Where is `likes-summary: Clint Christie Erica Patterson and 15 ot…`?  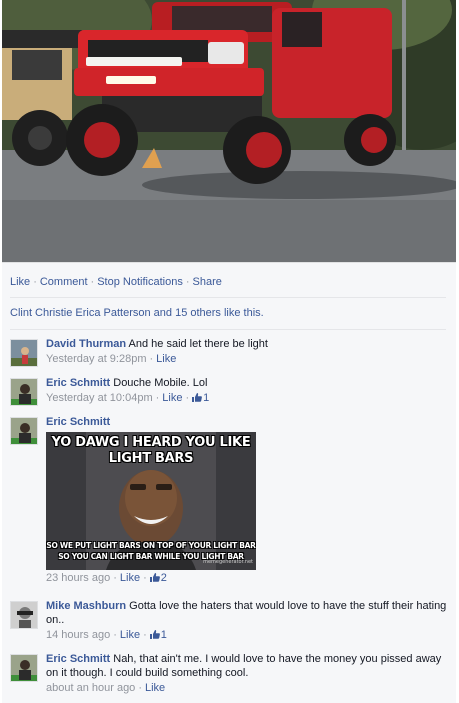
likes-summary: Clint Christie Erica Patterson and 15 ot… is located at coordinates (137, 313).